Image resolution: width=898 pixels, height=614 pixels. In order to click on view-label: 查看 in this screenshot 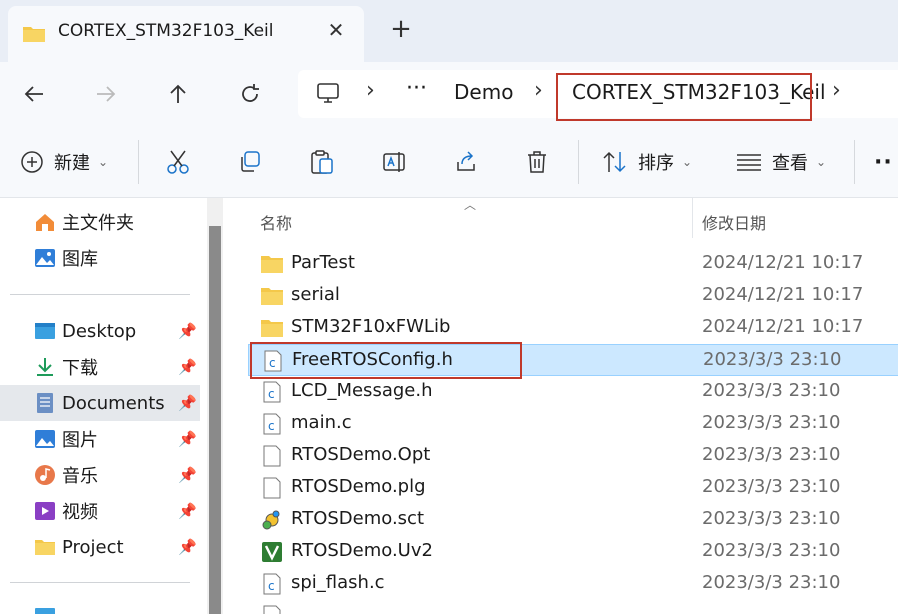, I will do `click(790, 163)`.